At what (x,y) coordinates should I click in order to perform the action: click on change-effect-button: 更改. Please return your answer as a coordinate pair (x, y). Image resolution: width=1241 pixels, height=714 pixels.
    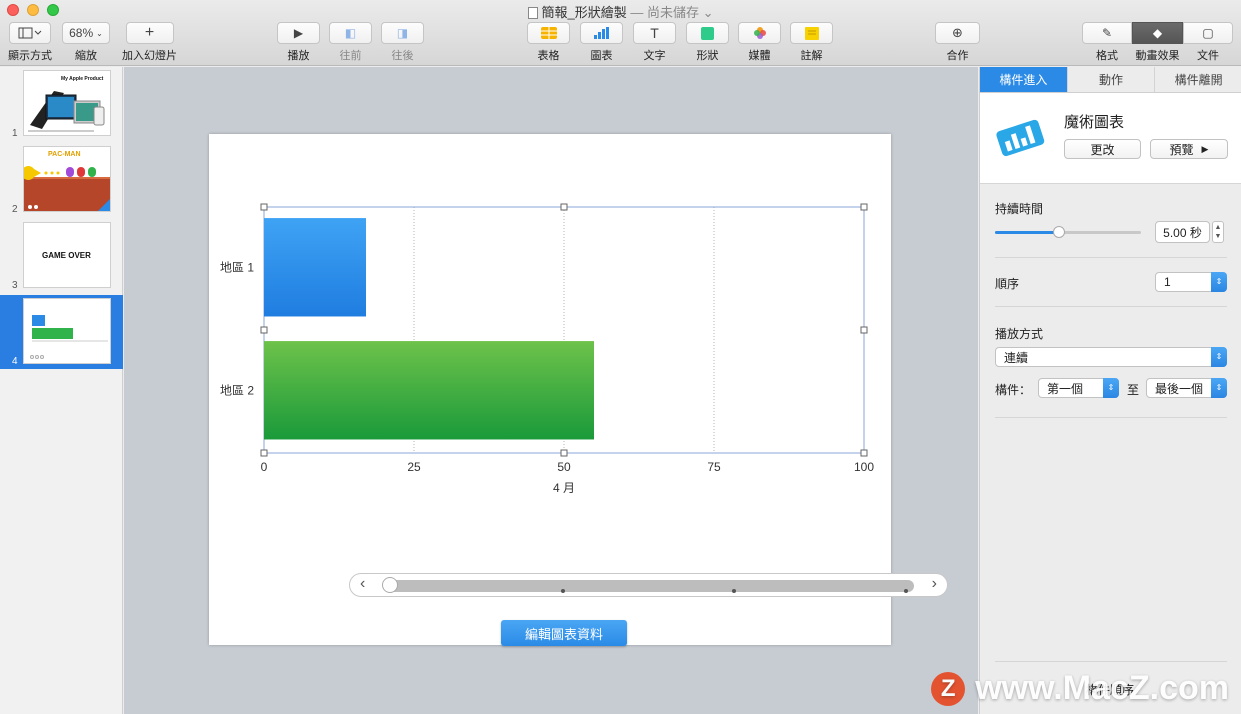
    Looking at the image, I should click on (1102, 149).